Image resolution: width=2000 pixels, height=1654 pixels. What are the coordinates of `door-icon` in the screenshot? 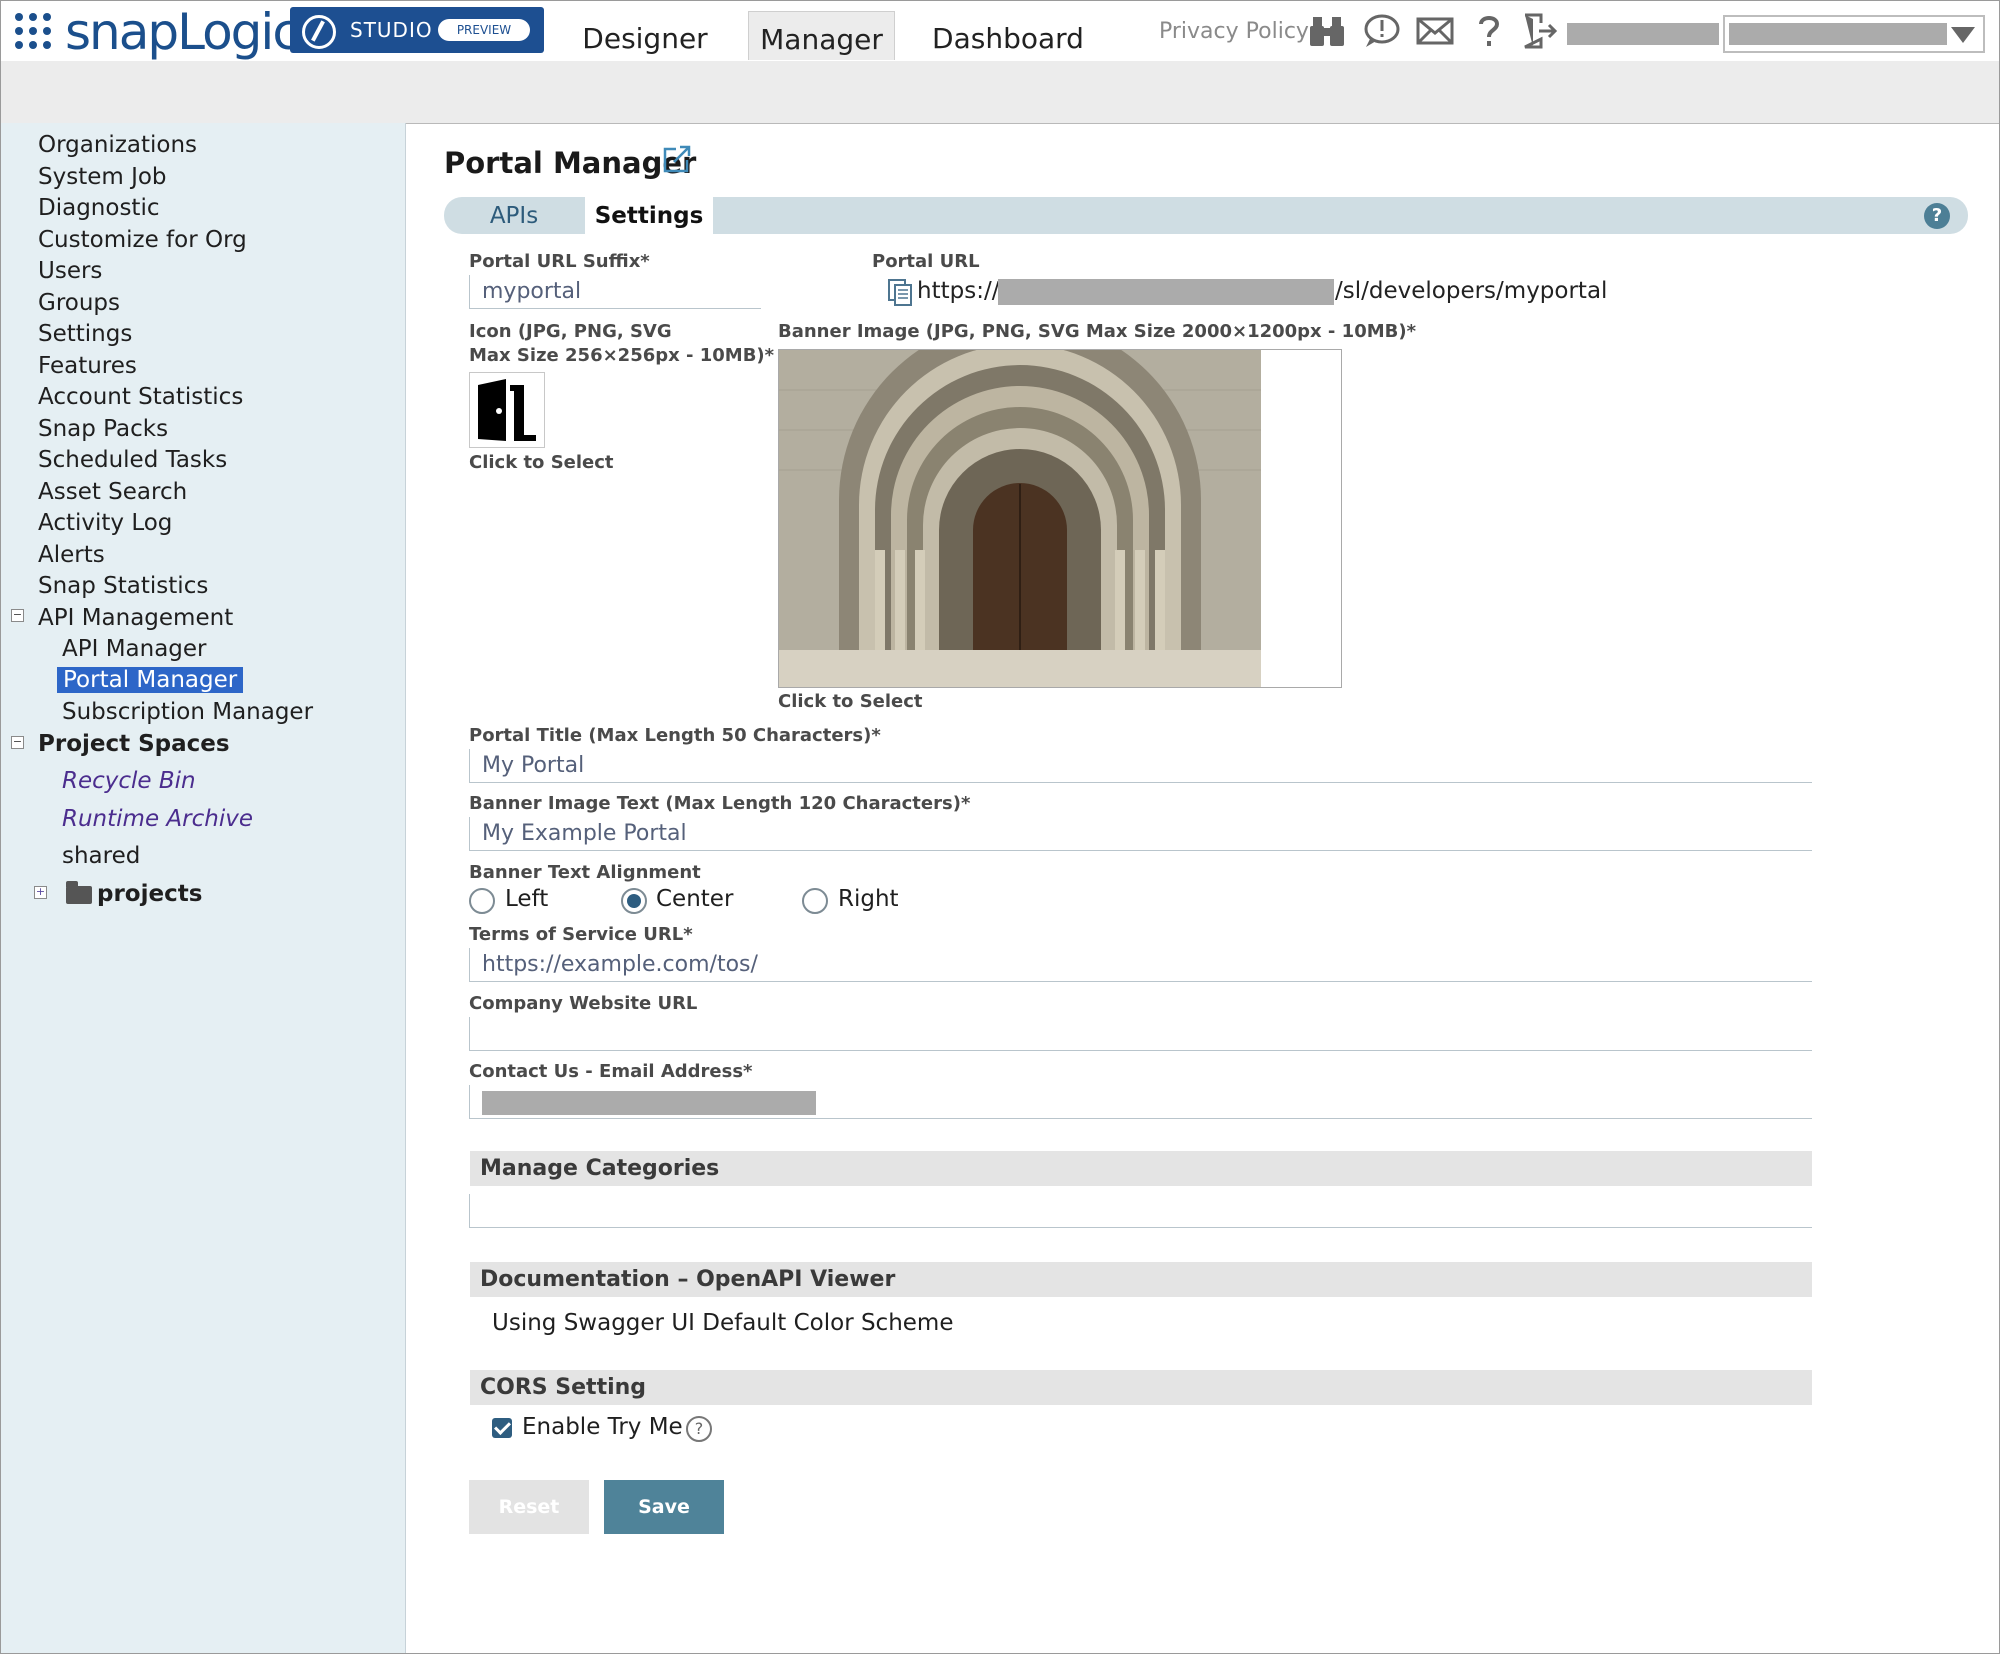 It's located at (507, 410).